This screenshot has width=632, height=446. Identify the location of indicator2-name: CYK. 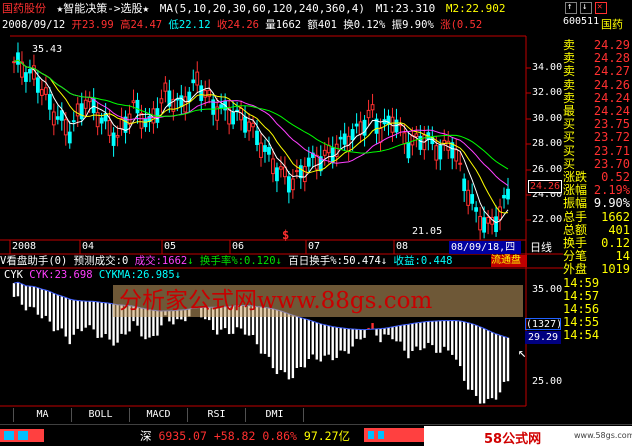
(13, 275).